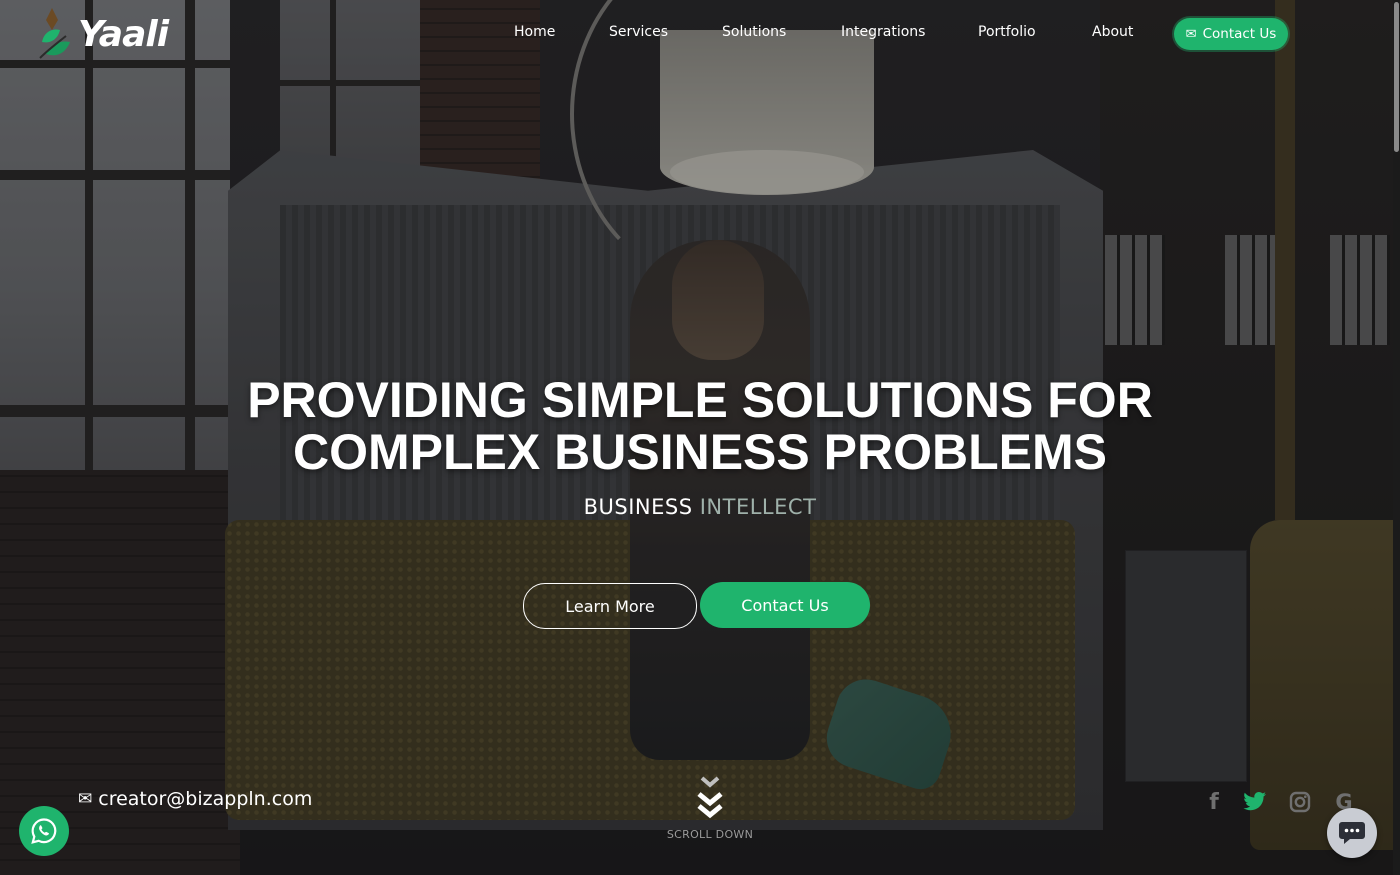  Describe the element at coordinates (754, 32) in the screenshot. I see `nav-item-solutions: Solutions` at that location.